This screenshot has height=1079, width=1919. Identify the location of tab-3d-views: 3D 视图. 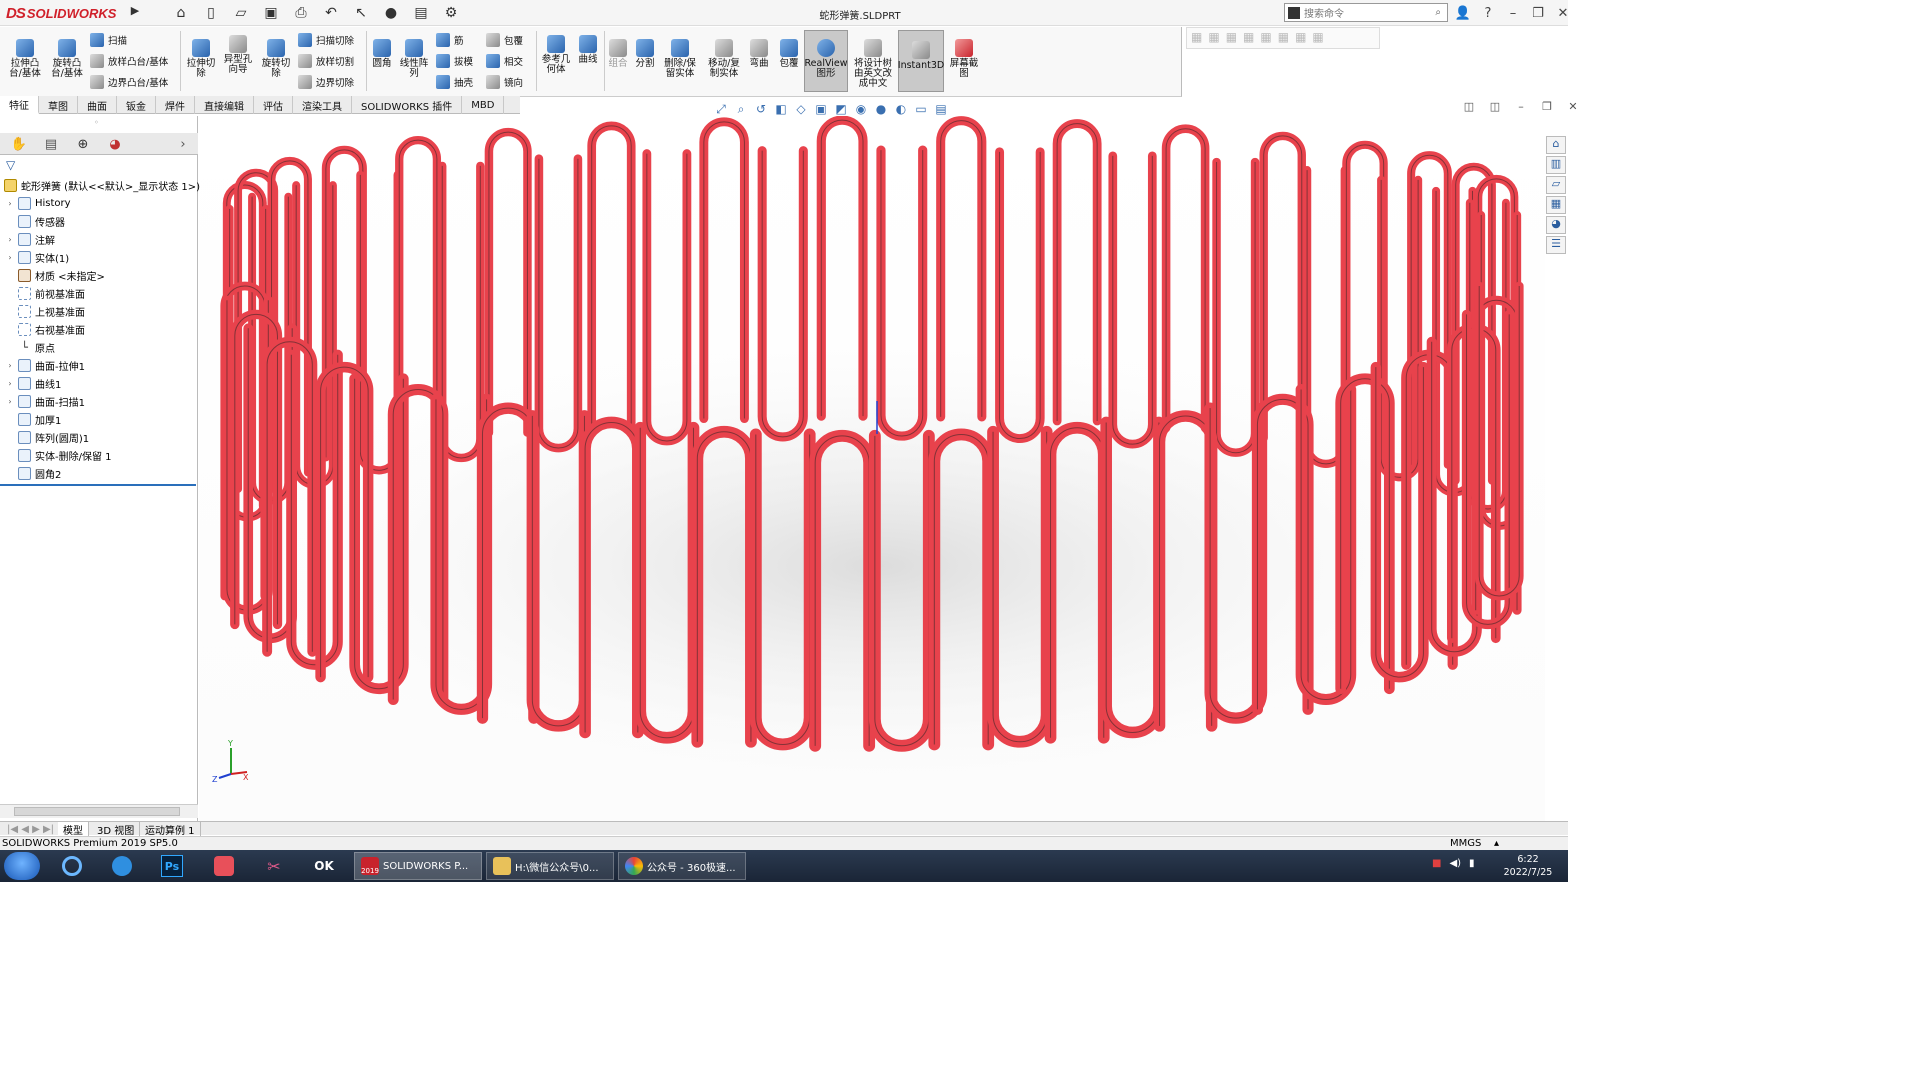
(116, 829).